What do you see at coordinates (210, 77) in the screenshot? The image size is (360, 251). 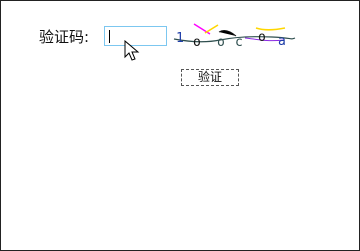 I see `verify-button: 验证` at bounding box center [210, 77].